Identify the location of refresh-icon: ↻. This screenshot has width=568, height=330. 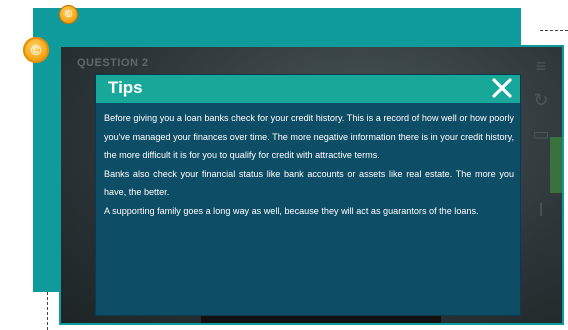
(541, 100).